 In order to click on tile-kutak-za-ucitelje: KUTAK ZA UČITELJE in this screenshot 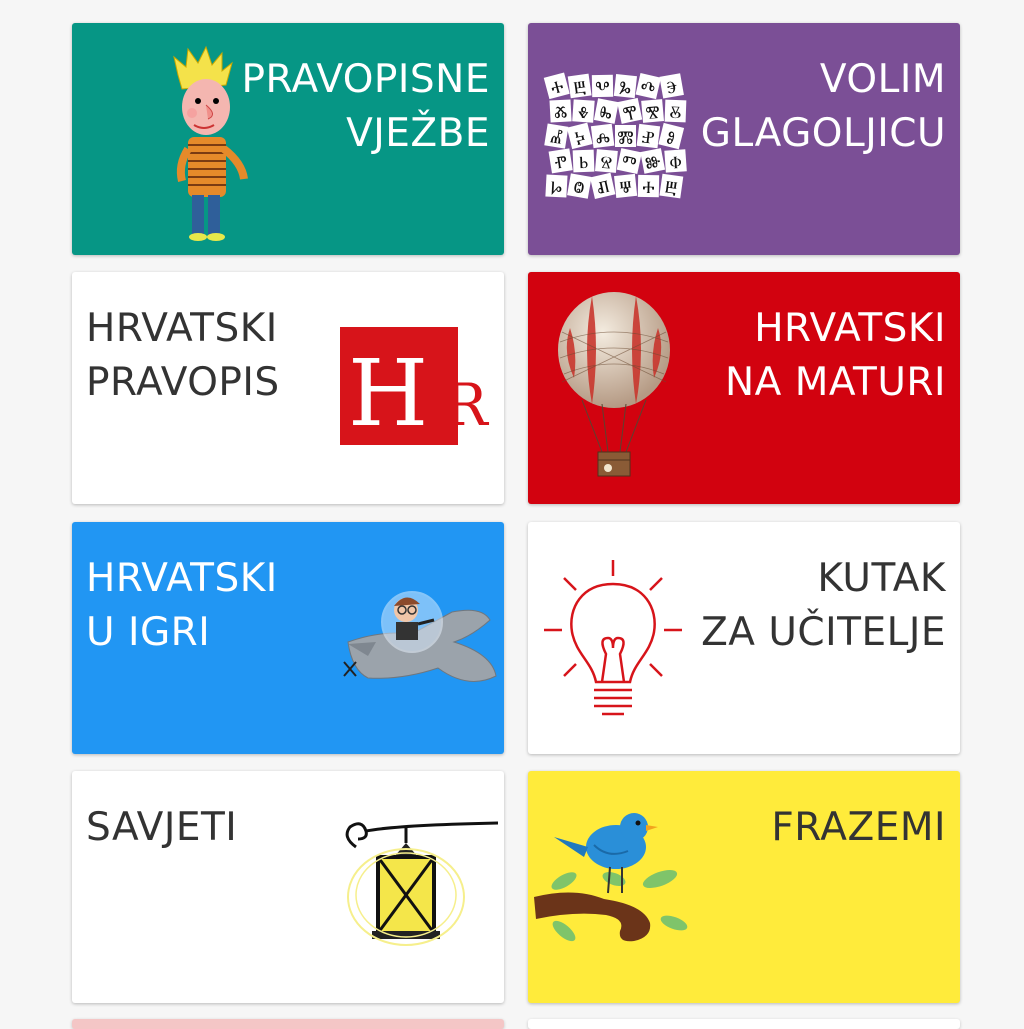, I will do `click(744, 638)`.